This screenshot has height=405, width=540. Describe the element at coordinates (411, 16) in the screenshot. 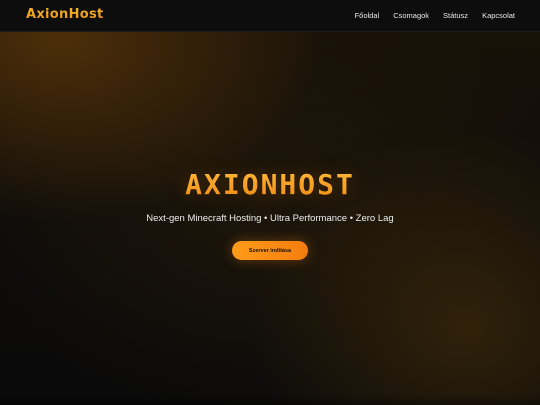

I see `nav-link-csomagok: Csomagok` at that location.